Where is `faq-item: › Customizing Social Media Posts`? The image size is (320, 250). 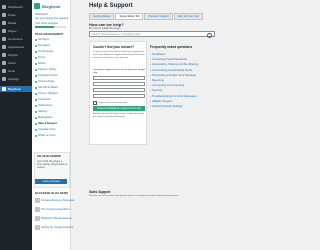
faq-item: › Customizing Social Media Posts is located at coordinates (171, 70).